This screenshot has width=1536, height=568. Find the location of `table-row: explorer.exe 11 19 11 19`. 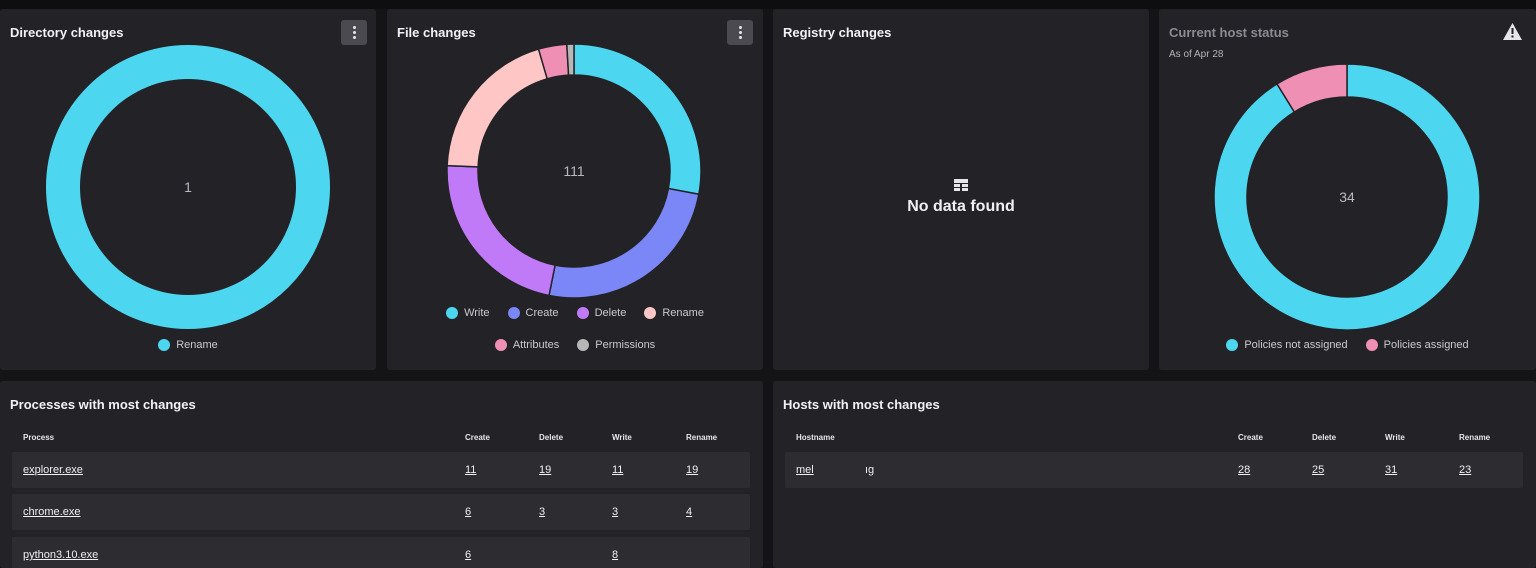

table-row: explorer.exe 11 19 11 19 is located at coordinates (381, 470).